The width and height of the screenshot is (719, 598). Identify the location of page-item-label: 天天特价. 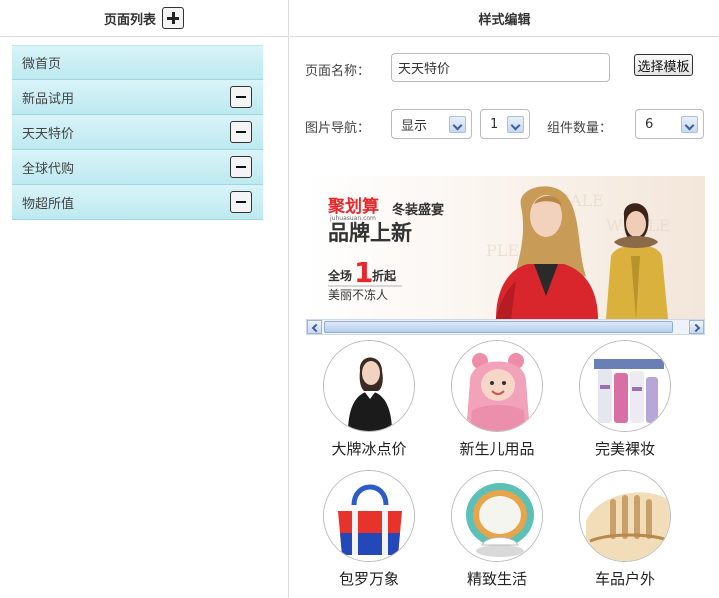
(48, 134).